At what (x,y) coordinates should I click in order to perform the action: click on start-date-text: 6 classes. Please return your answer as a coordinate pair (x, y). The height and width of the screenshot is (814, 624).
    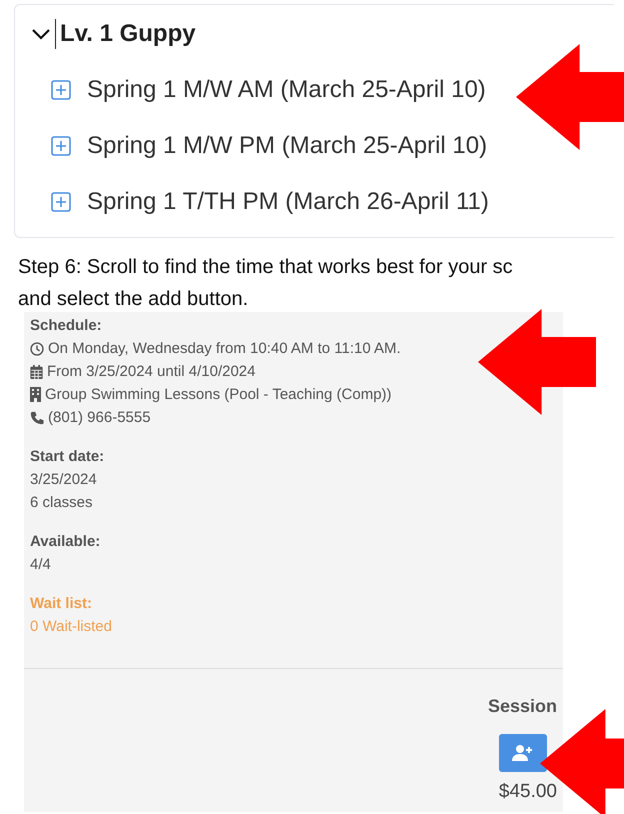
    Looking at the image, I should click on (62, 503).